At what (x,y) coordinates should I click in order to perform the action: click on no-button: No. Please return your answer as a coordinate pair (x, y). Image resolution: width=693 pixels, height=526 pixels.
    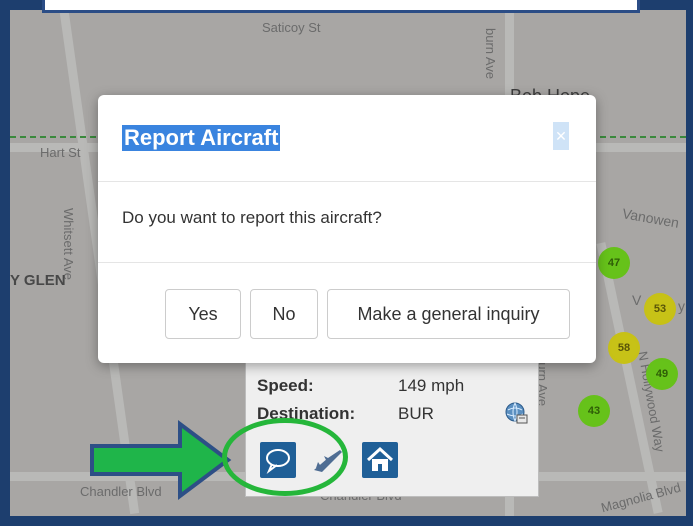
    Looking at the image, I should click on (284, 314).